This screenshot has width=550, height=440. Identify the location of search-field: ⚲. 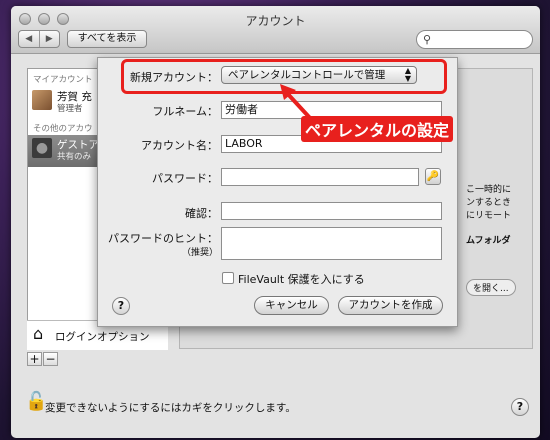
(474, 39).